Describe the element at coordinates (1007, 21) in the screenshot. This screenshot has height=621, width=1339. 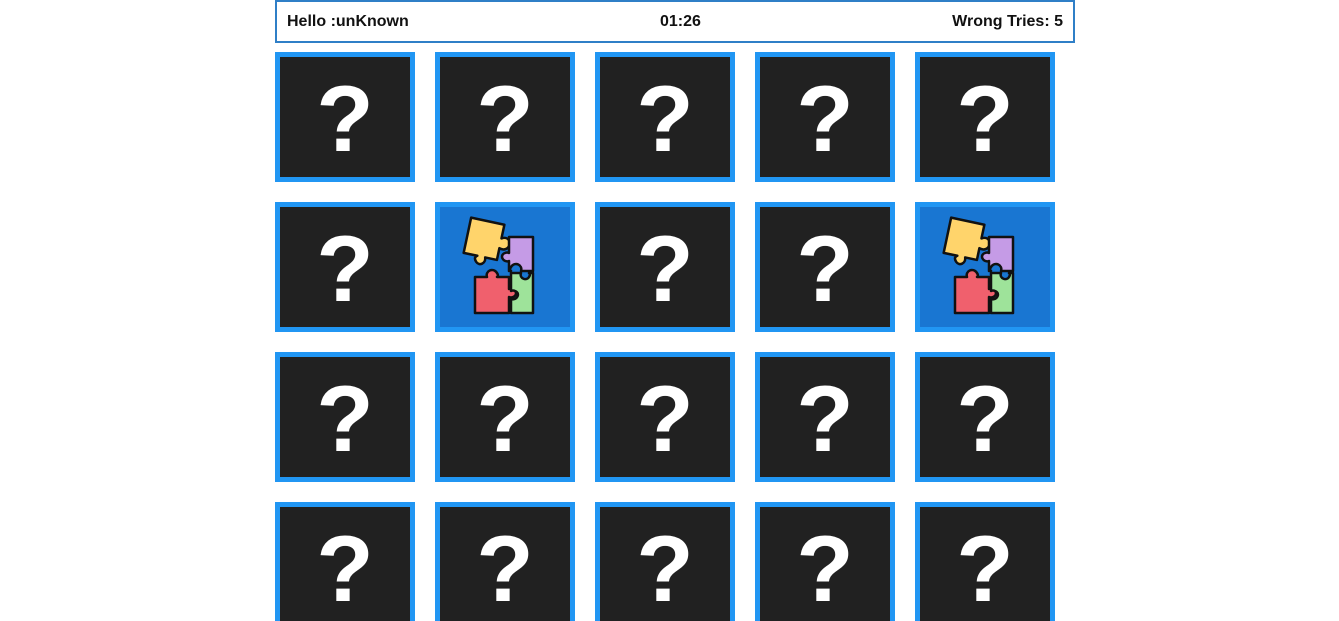
I see `wrong-tries-counter: Wrong Tries: 5` at that location.